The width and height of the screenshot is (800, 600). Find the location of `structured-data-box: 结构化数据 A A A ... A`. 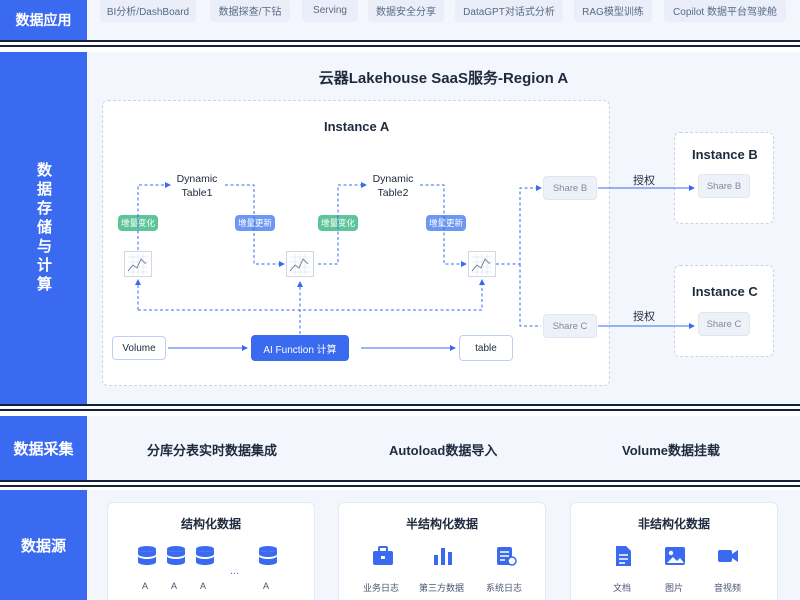

structured-data-box: 结构化数据 A A A ... A is located at coordinates (211, 551).